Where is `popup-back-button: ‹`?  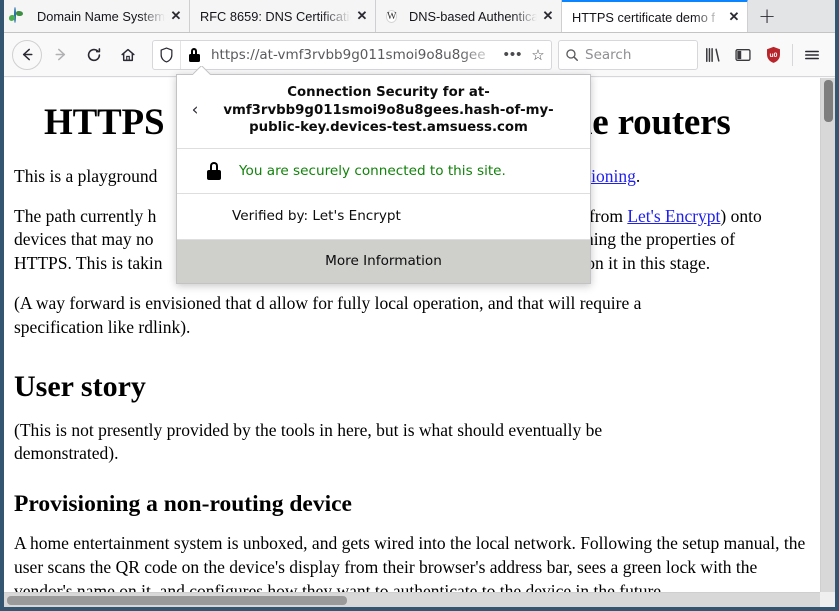 popup-back-button: ‹ is located at coordinates (195, 110).